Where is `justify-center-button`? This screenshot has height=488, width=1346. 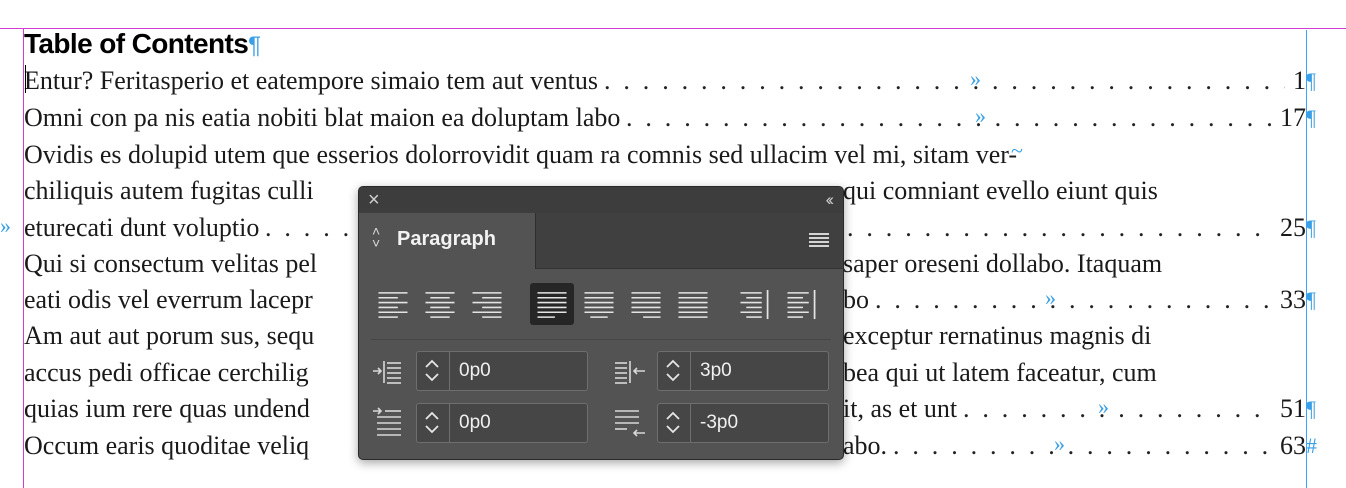 justify-center-button is located at coordinates (599, 304).